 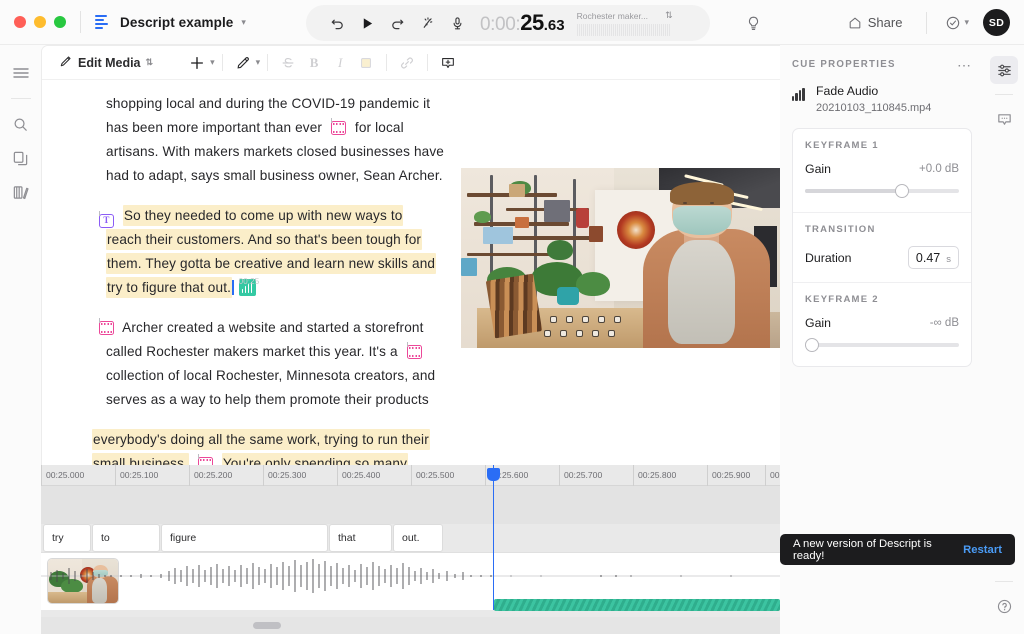 I want to click on close-window-button, so click(x=20, y=22).